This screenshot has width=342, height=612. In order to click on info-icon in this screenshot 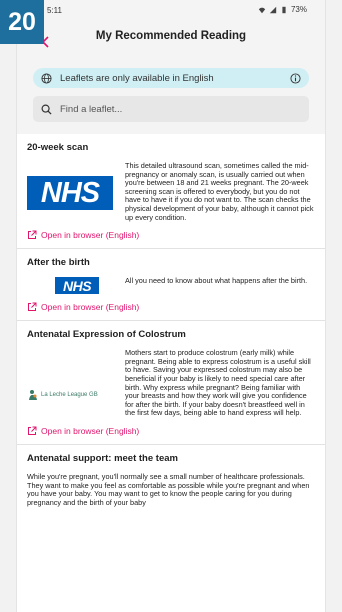, I will do `click(295, 78)`.